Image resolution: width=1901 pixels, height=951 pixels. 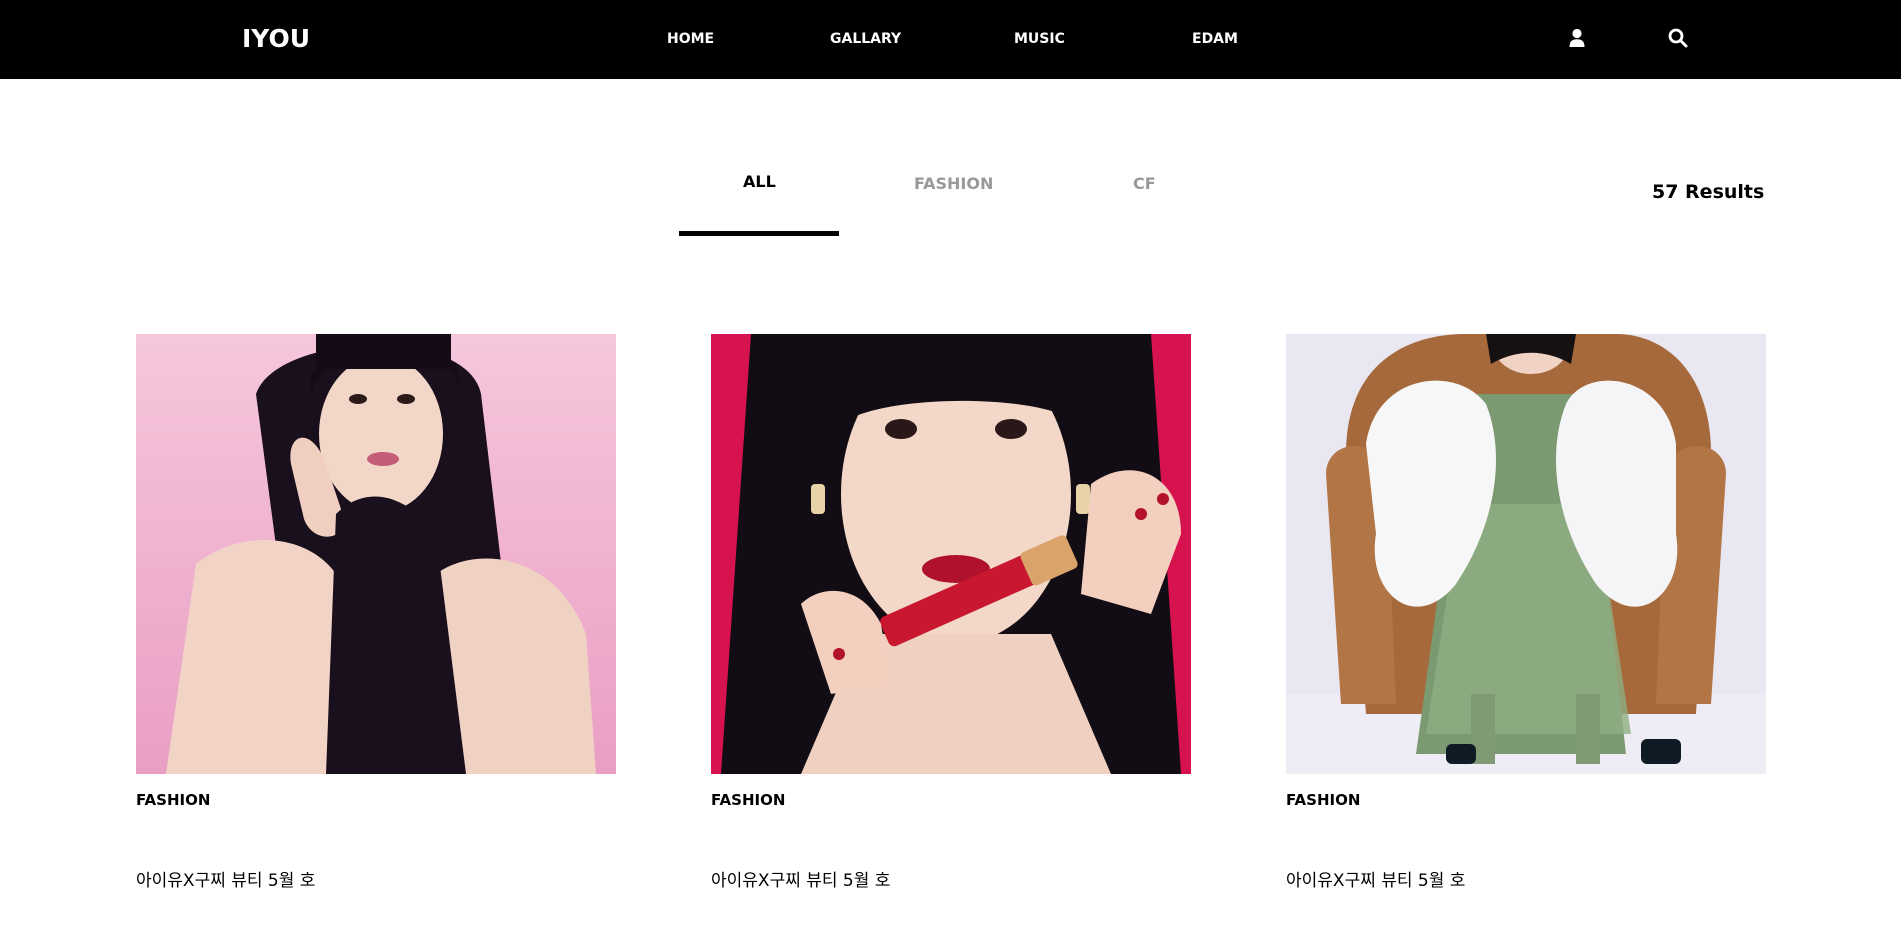 What do you see at coordinates (953, 183) in the screenshot?
I see `tab-fashion: FASHION` at bounding box center [953, 183].